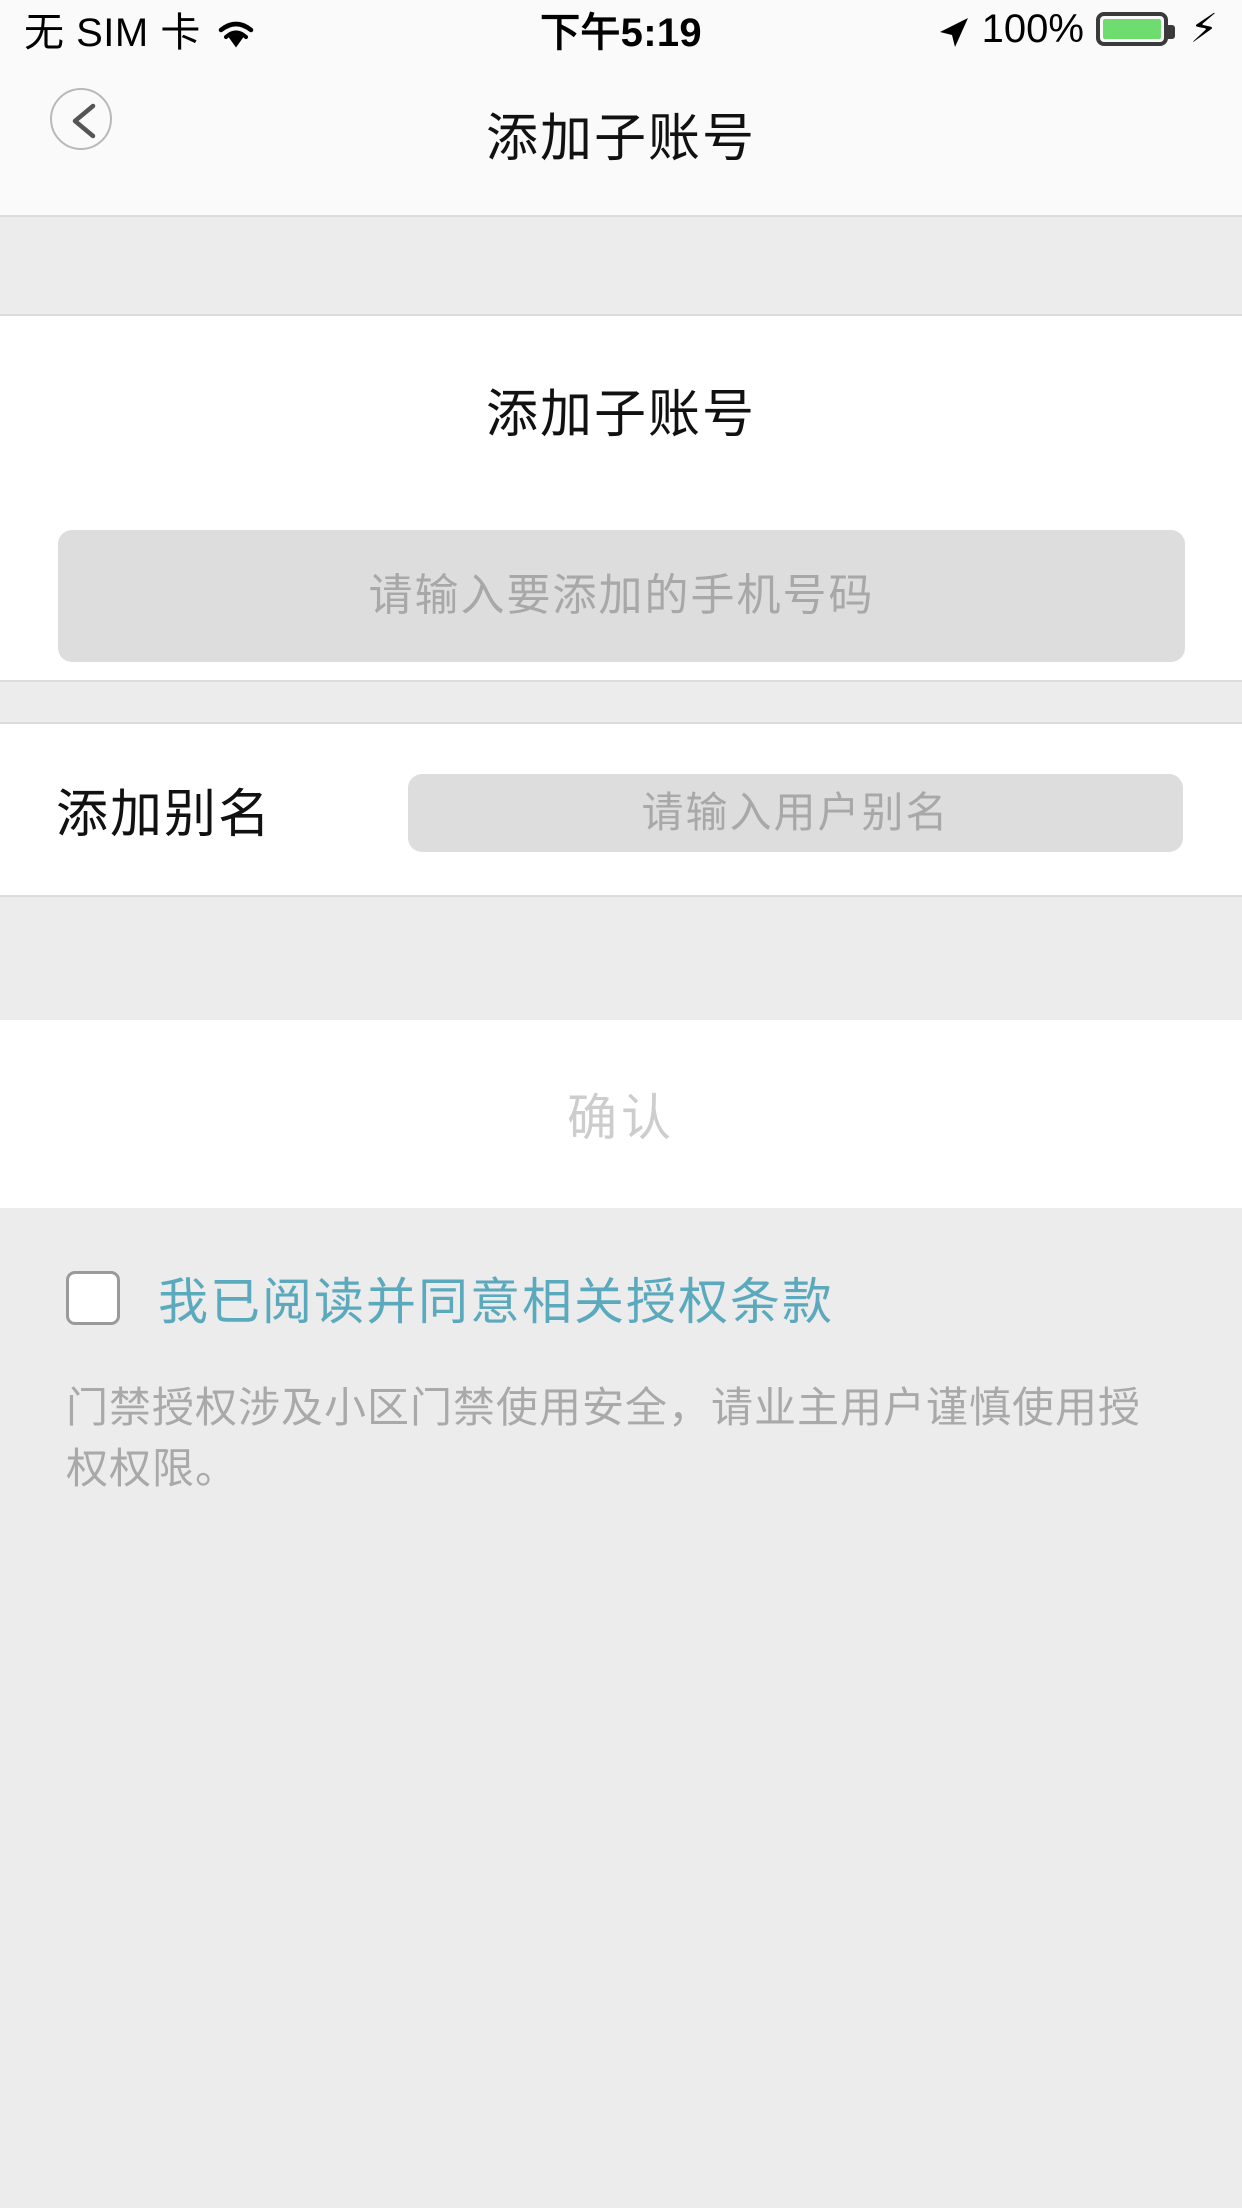 The width and height of the screenshot is (1242, 2208). Describe the element at coordinates (236, 32) in the screenshot. I see `wifi-icon` at that location.